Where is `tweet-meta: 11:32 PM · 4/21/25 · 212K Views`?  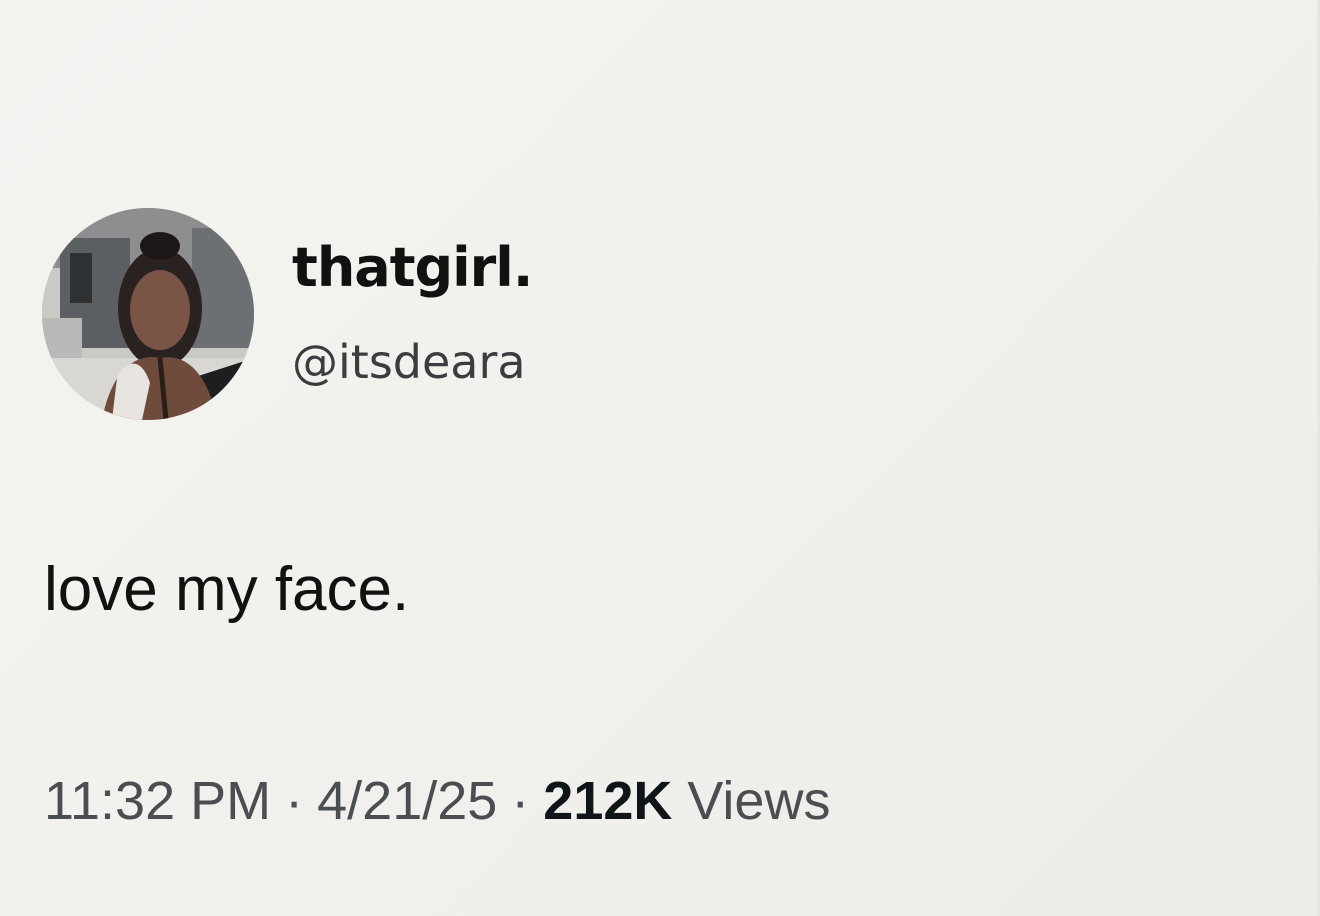 tweet-meta: 11:32 PM · 4/21/25 · 212K Views is located at coordinates (437, 801).